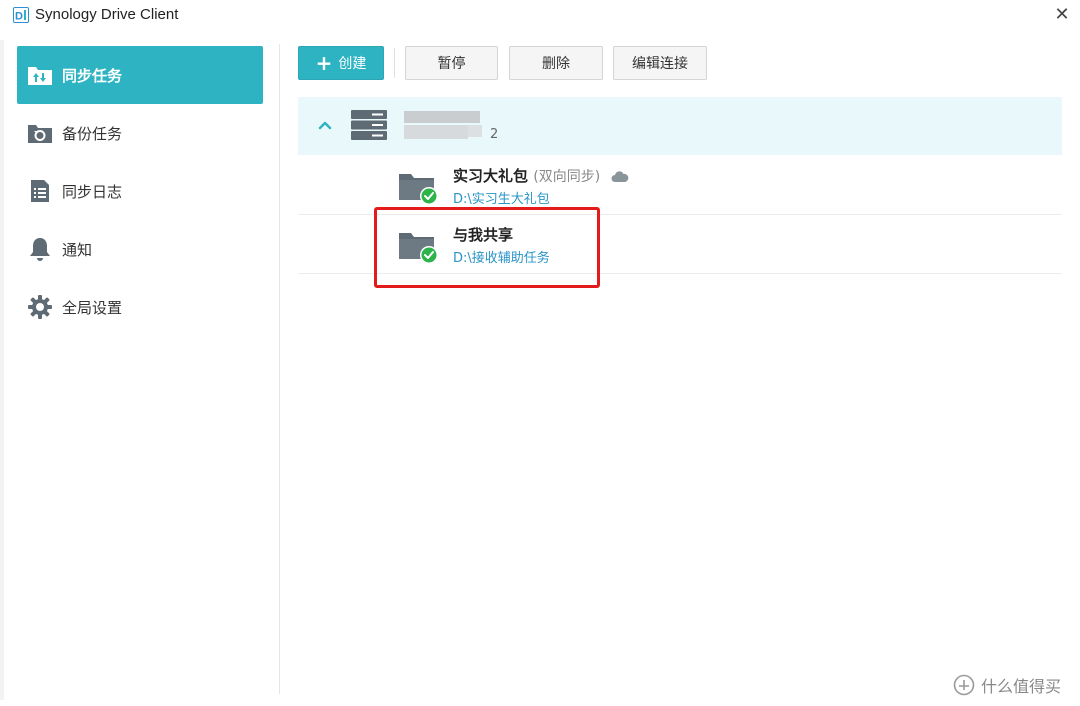 The width and height of the screenshot is (1080, 706). Describe the element at coordinates (40, 133) in the screenshot. I see `backup-icon` at that location.